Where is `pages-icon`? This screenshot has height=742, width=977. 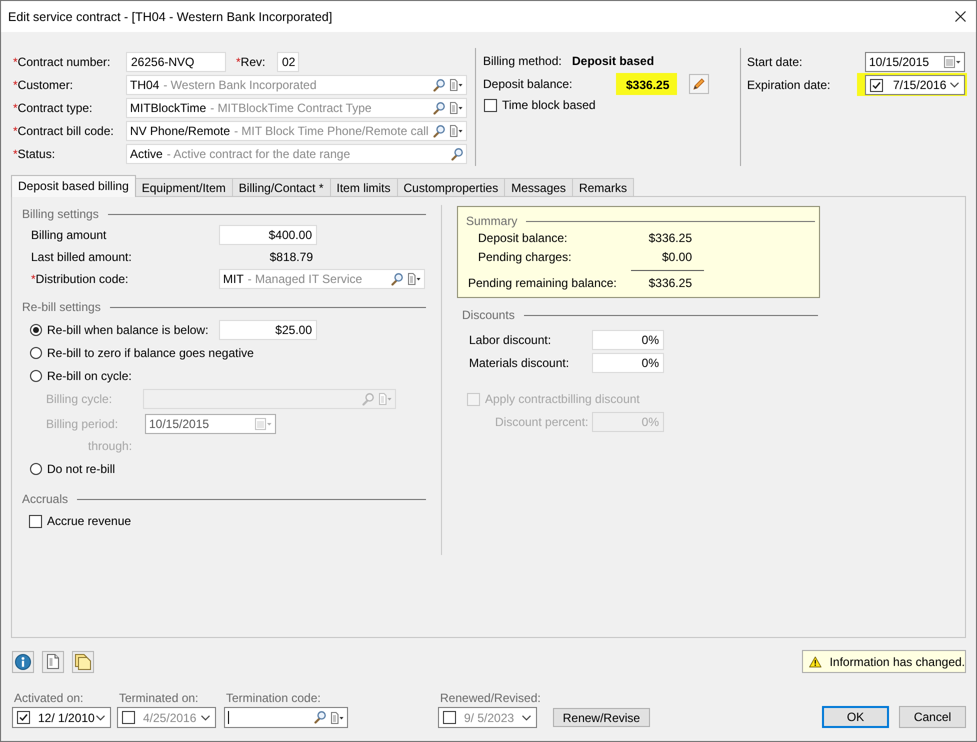 pages-icon is located at coordinates (83, 662).